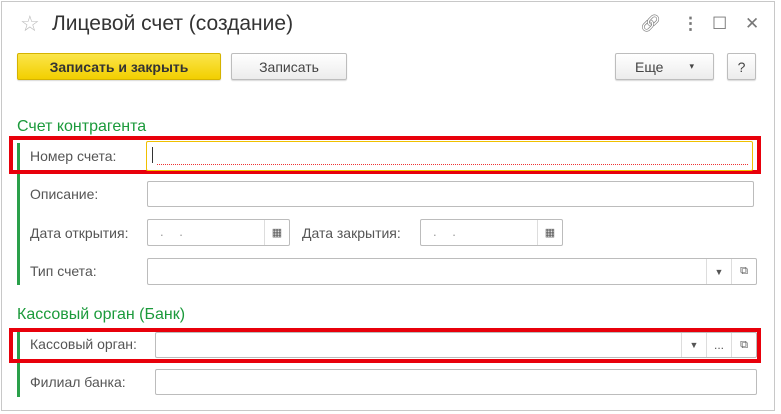  Describe the element at coordinates (456, 382) in the screenshot. I see `bank-branch-input` at that location.